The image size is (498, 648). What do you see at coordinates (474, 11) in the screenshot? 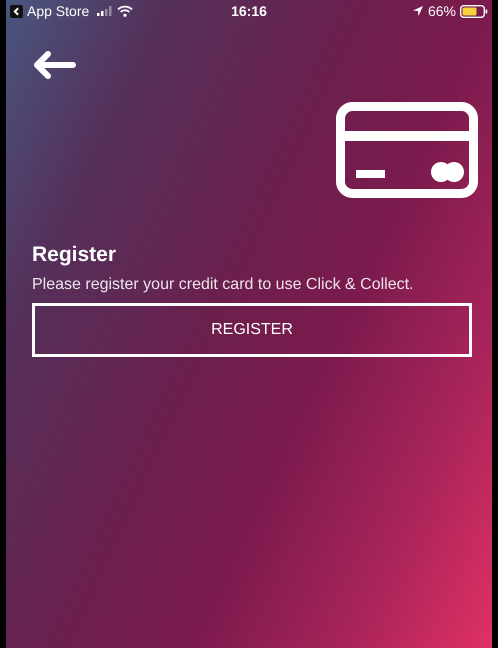
I see `battery-icon` at bounding box center [474, 11].